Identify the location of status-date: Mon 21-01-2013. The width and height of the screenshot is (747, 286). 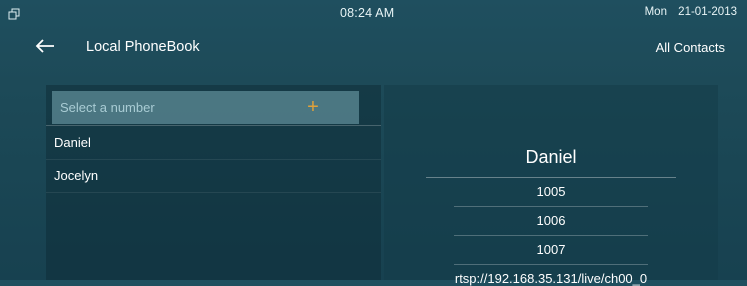
(687, 12).